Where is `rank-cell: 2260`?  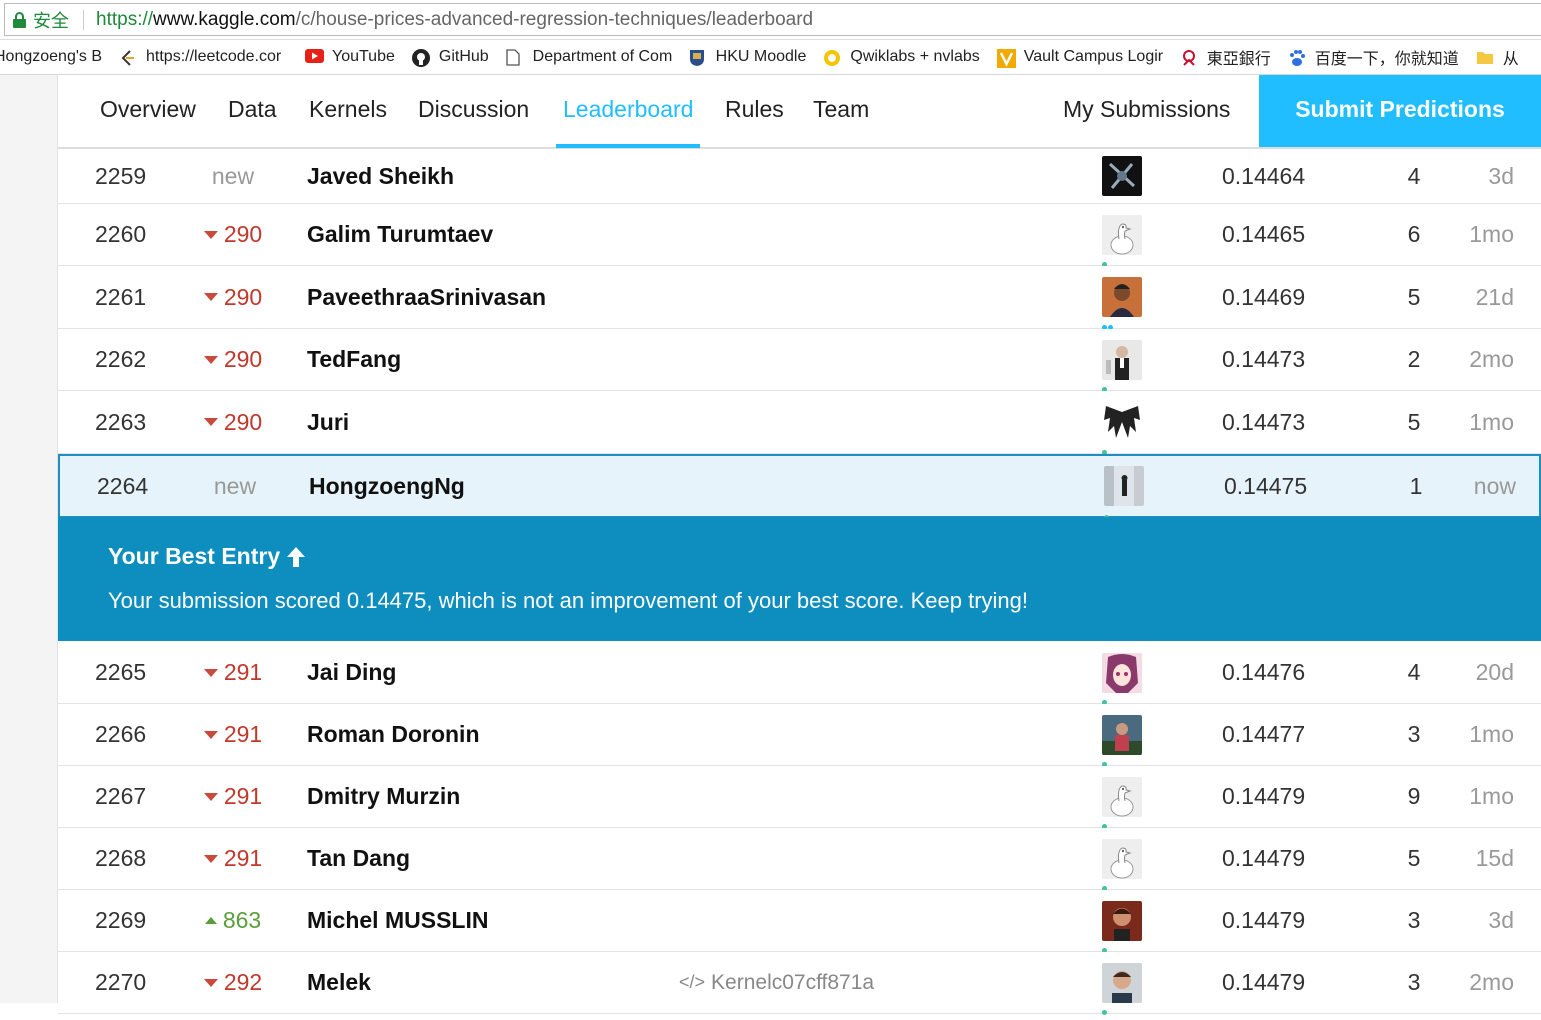
rank-cell: 2260 is located at coordinates (121, 234).